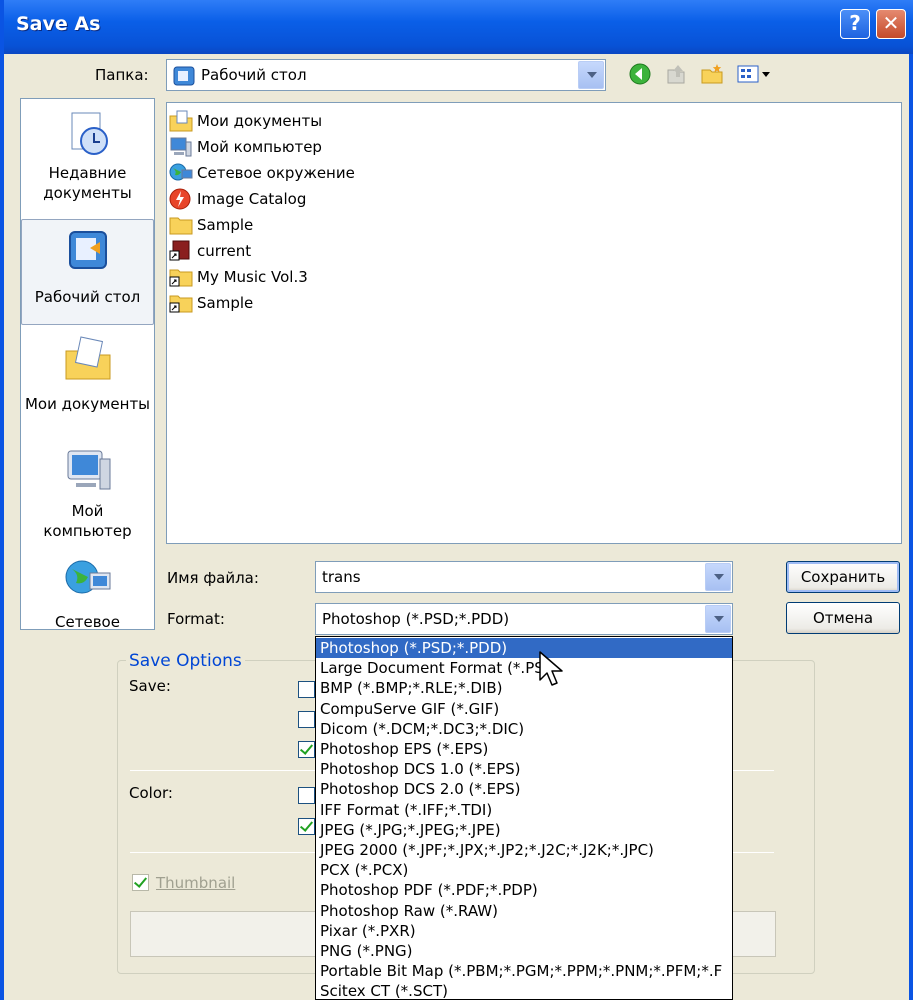 The height and width of the screenshot is (1000, 913). I want to click on view-menu-icon, so click(754, 74).